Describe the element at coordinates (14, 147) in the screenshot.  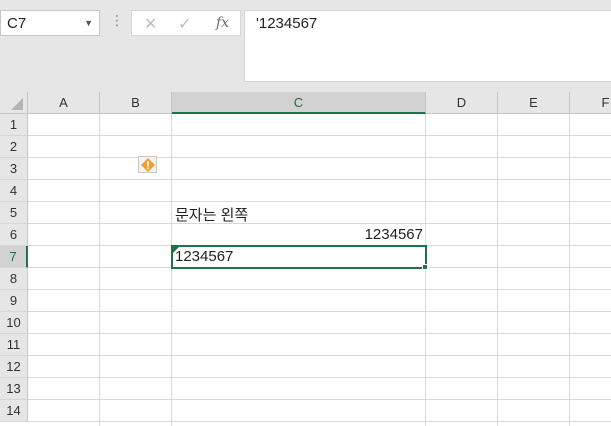
I see `row-header-2: 2` at that location.